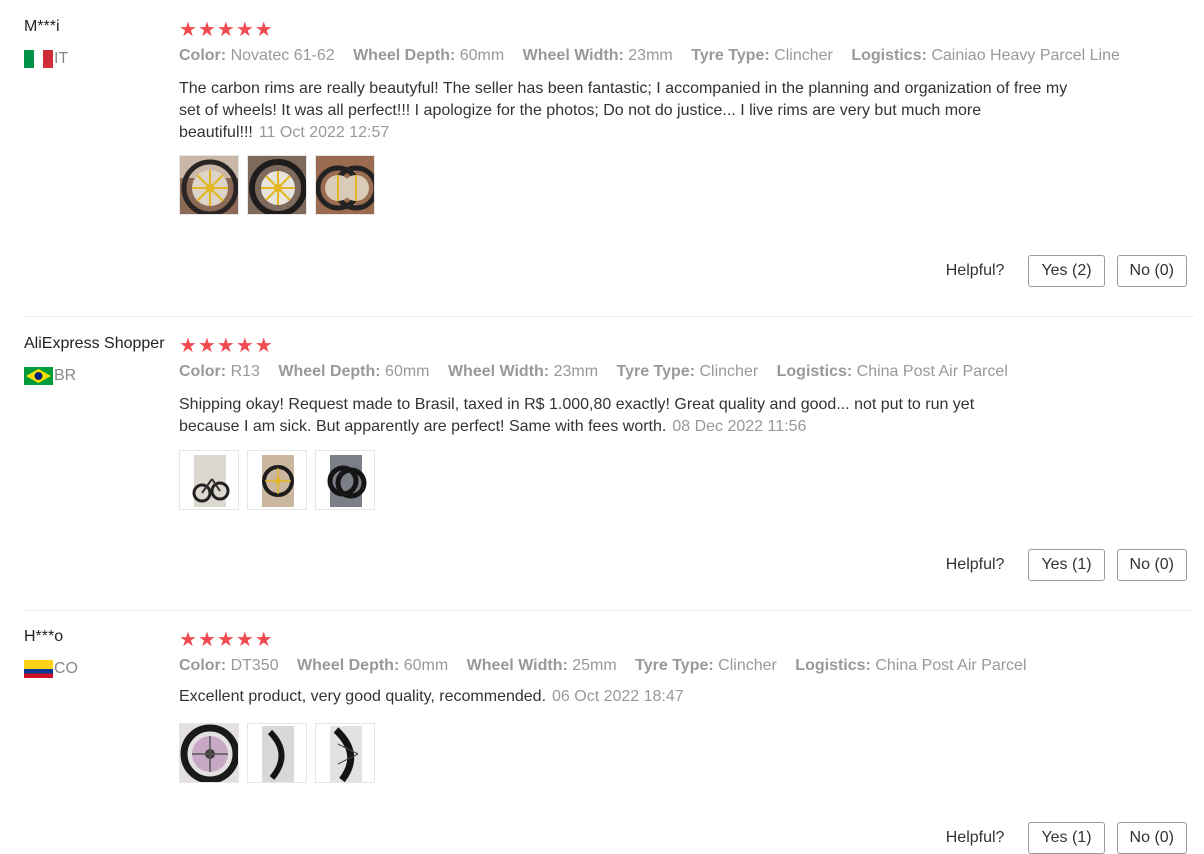 This screenshot has width=1204, height=854. What do you see at coordinates (618, 696) in the screenshot?
I see `review-date: 06 Oct 2022 18:47` at bounding box center [618, 696].